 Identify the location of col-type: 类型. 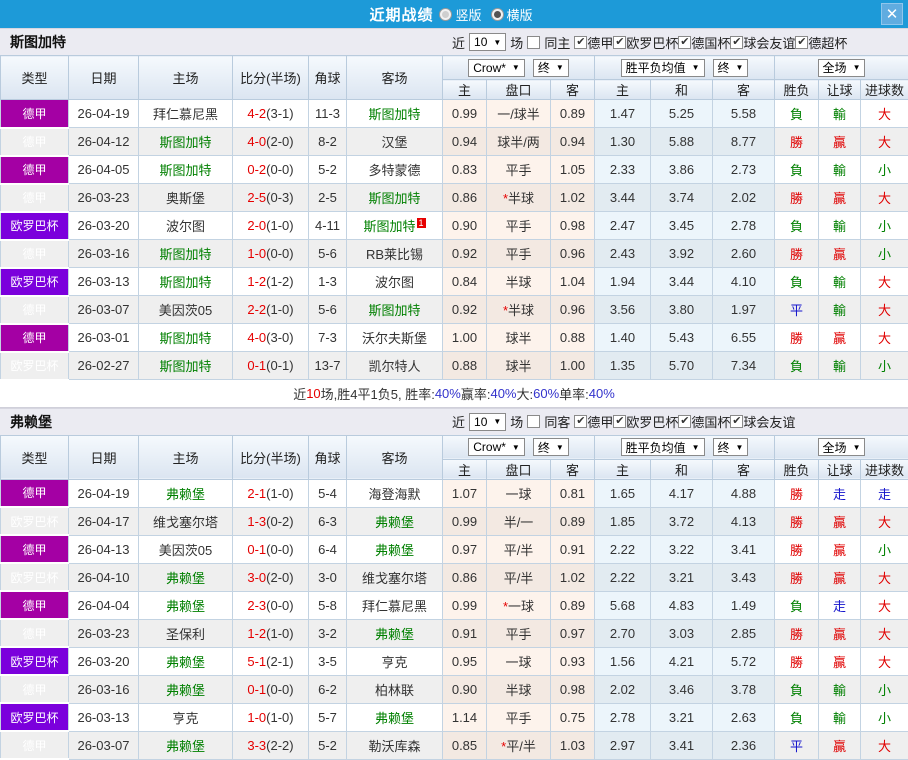
(35, 457).